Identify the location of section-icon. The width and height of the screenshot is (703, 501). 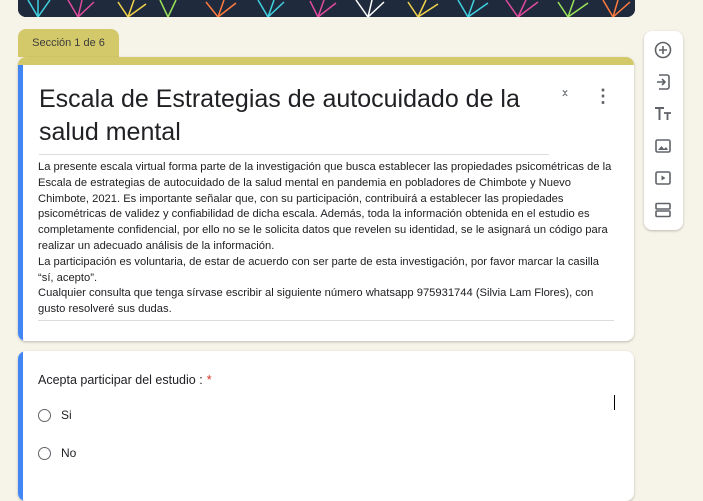
(663, 210).